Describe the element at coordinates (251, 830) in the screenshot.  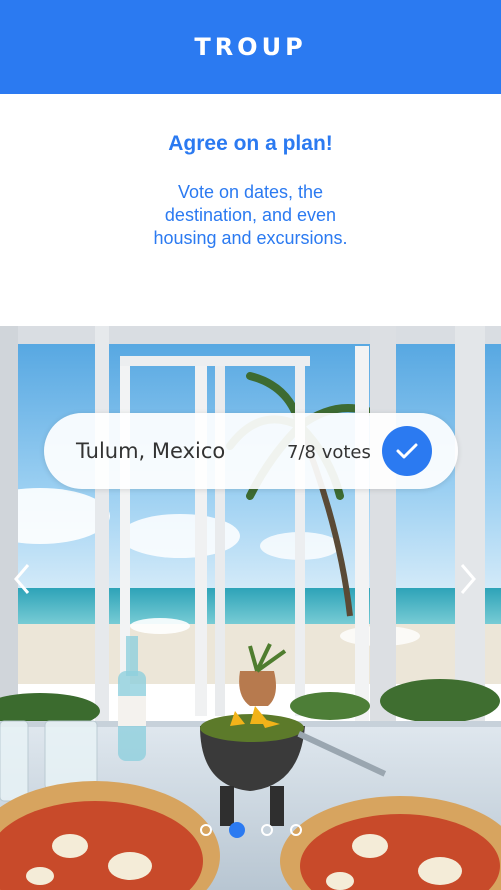
I see `carousel-pagination` at that location.